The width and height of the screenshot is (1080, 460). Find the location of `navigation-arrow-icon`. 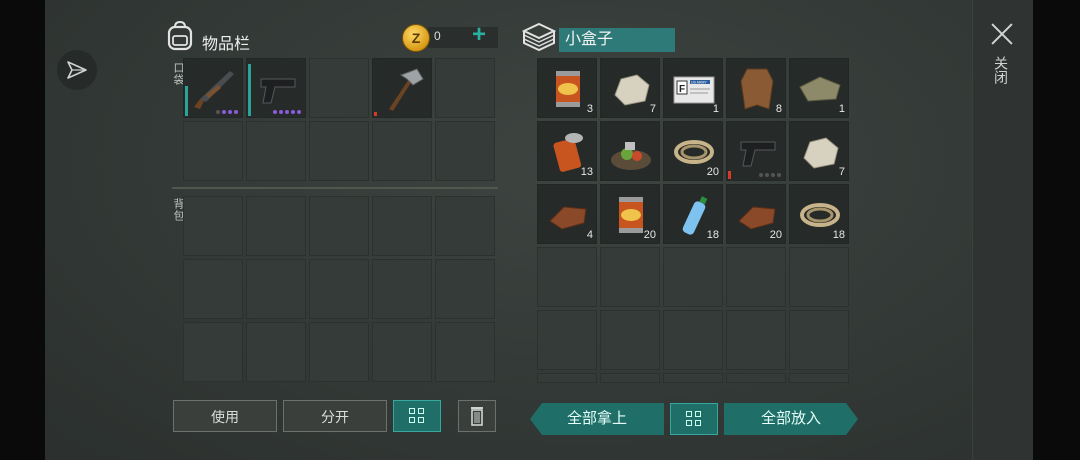

navigation-arrow-icon is located at coordinates (77, 70).